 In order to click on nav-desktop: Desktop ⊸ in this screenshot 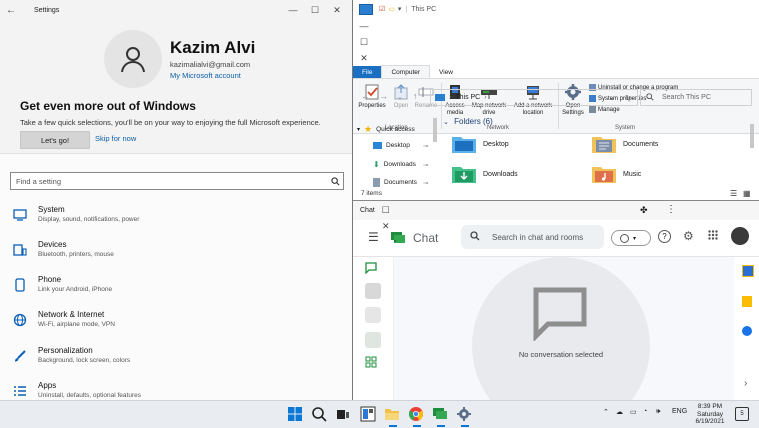, I will do `click(400, 146)`.